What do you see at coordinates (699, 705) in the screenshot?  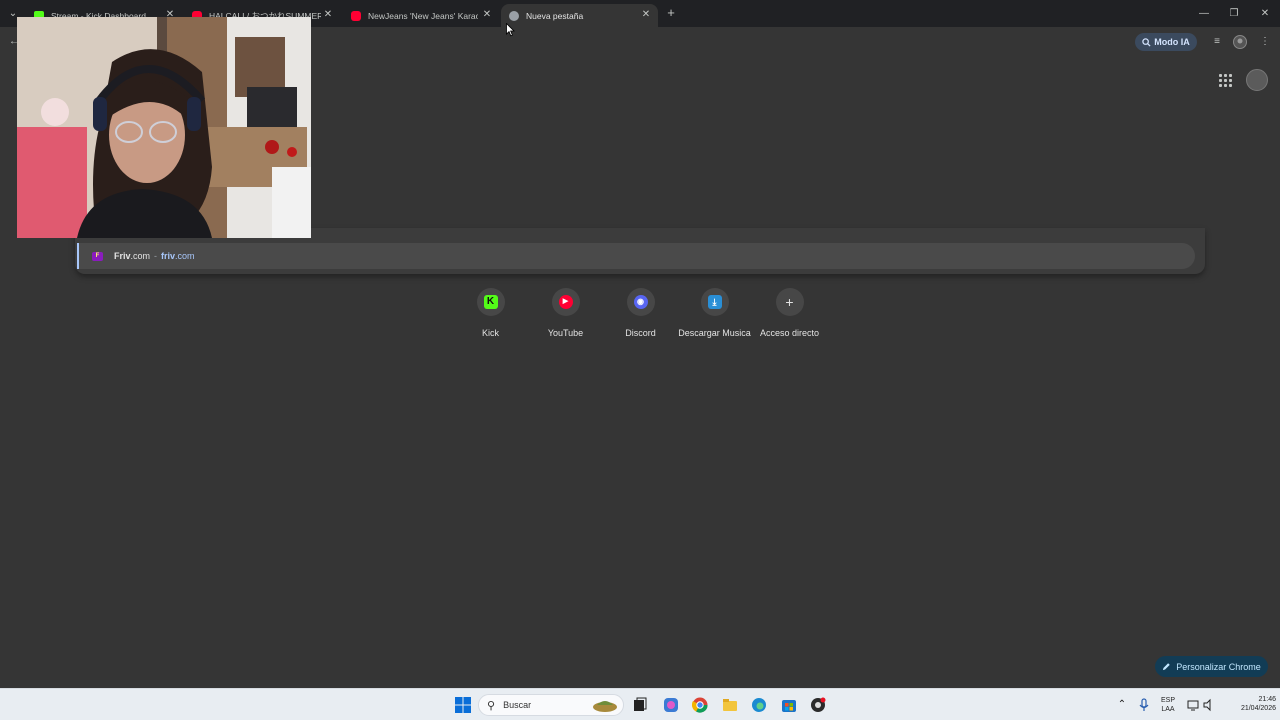 I see `chrome-taskbar-icon` at bounding box center [699, 705].